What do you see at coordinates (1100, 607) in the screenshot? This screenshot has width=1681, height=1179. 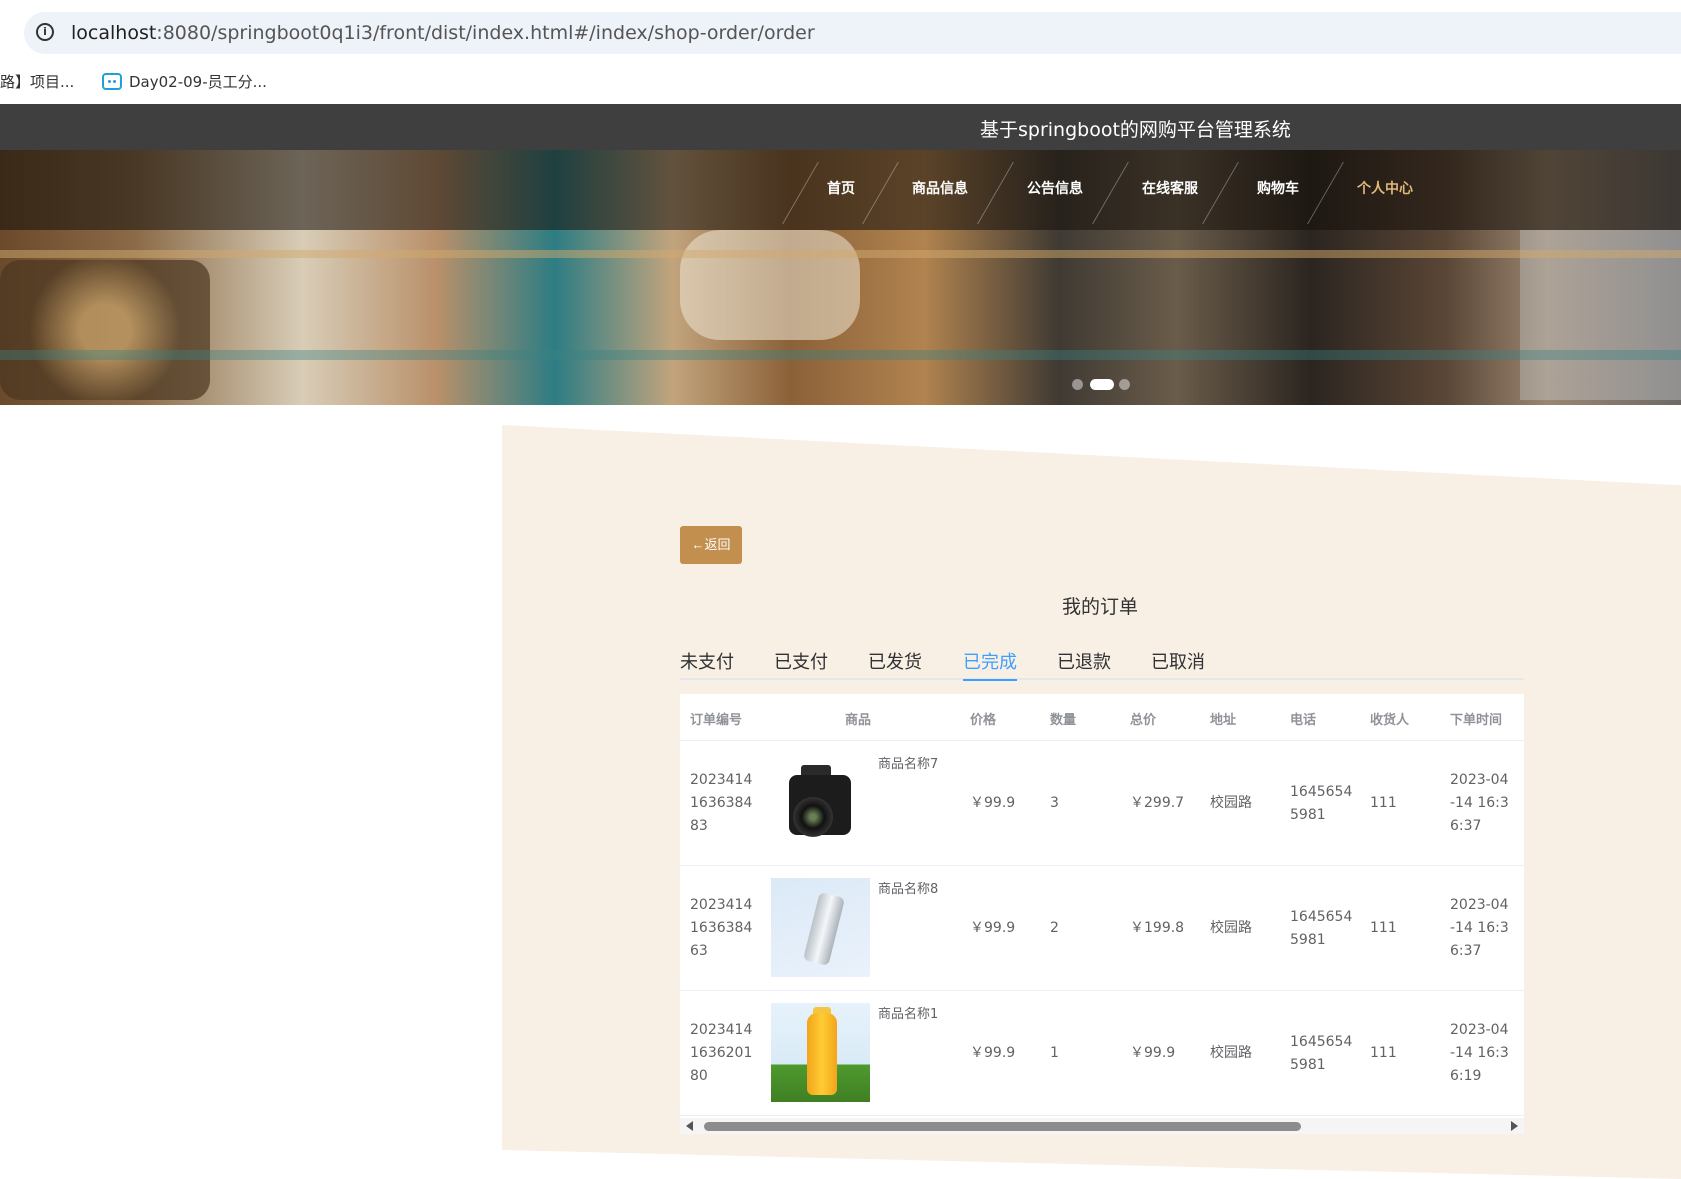 I see `page-title: 我的订单` at bounding box center [1100, 607].